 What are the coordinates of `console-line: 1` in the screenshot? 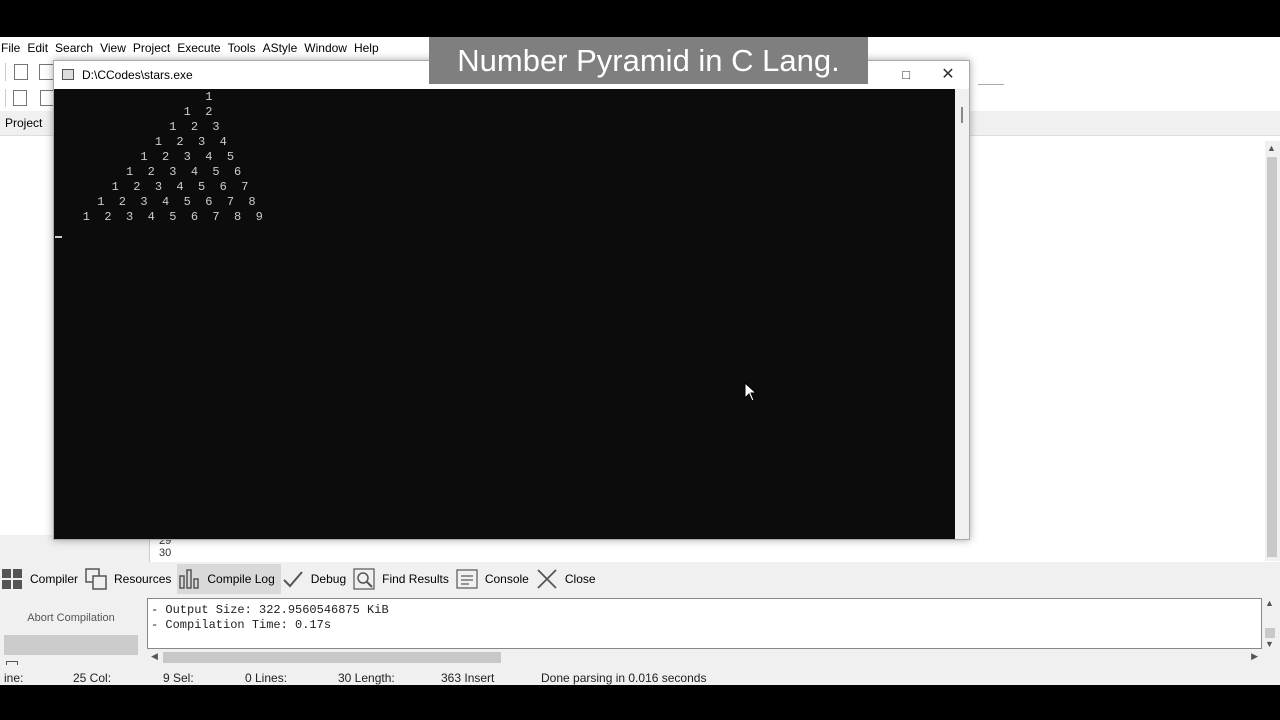 It's located at (133, 97).